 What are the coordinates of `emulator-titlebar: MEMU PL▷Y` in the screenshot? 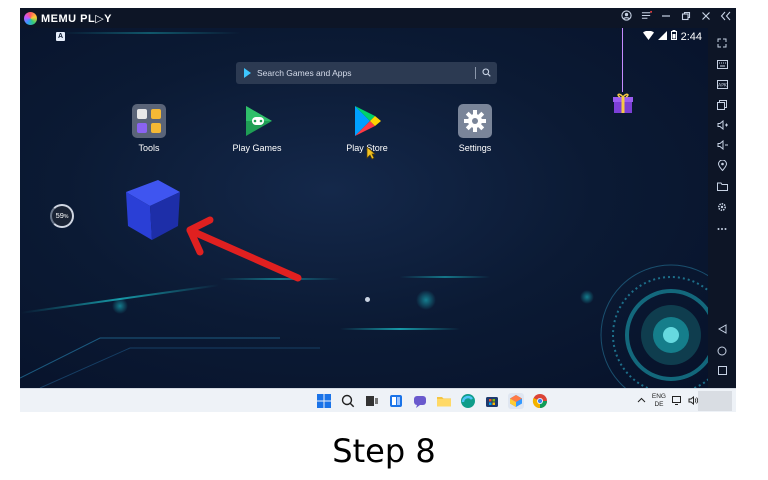 It's located at (378, 18).